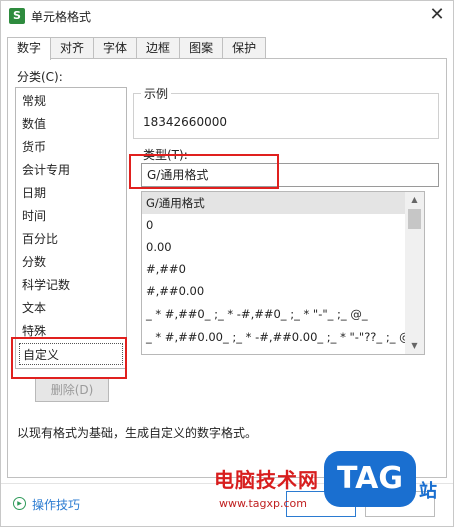 This screenshot has height=527, width=454. I want to click on type-label: 类型(T):, so click(165, 155).